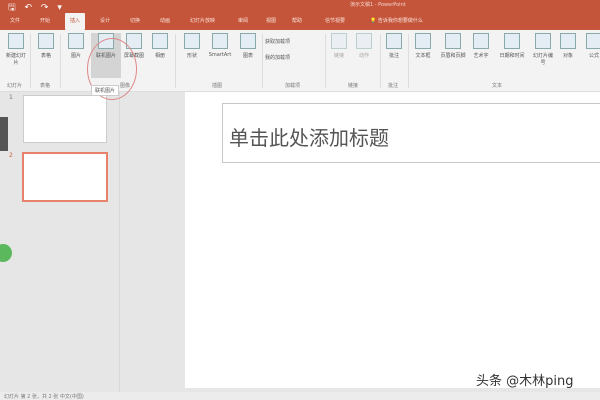 The image size is (600, 400). I want to click on object-icon, so click(568, 41).